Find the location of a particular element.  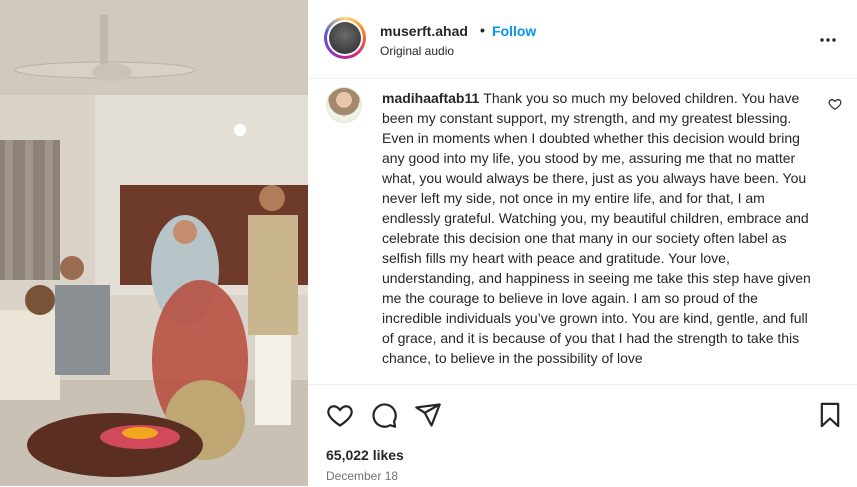

post-date: December 18 is located at coordinates (362, 476).